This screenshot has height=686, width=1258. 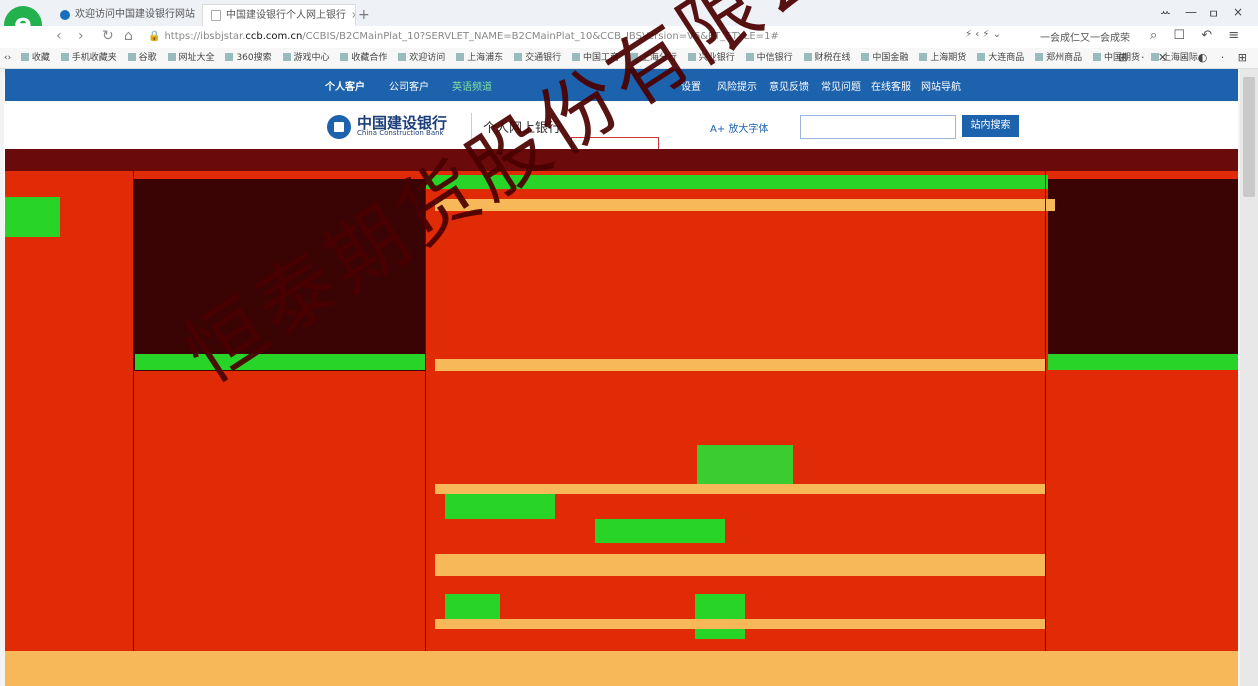 What do you see at coordinates (339, 127) in the screenshot?
I see `ccb-logo-icon` at bounding box center [339, 127].